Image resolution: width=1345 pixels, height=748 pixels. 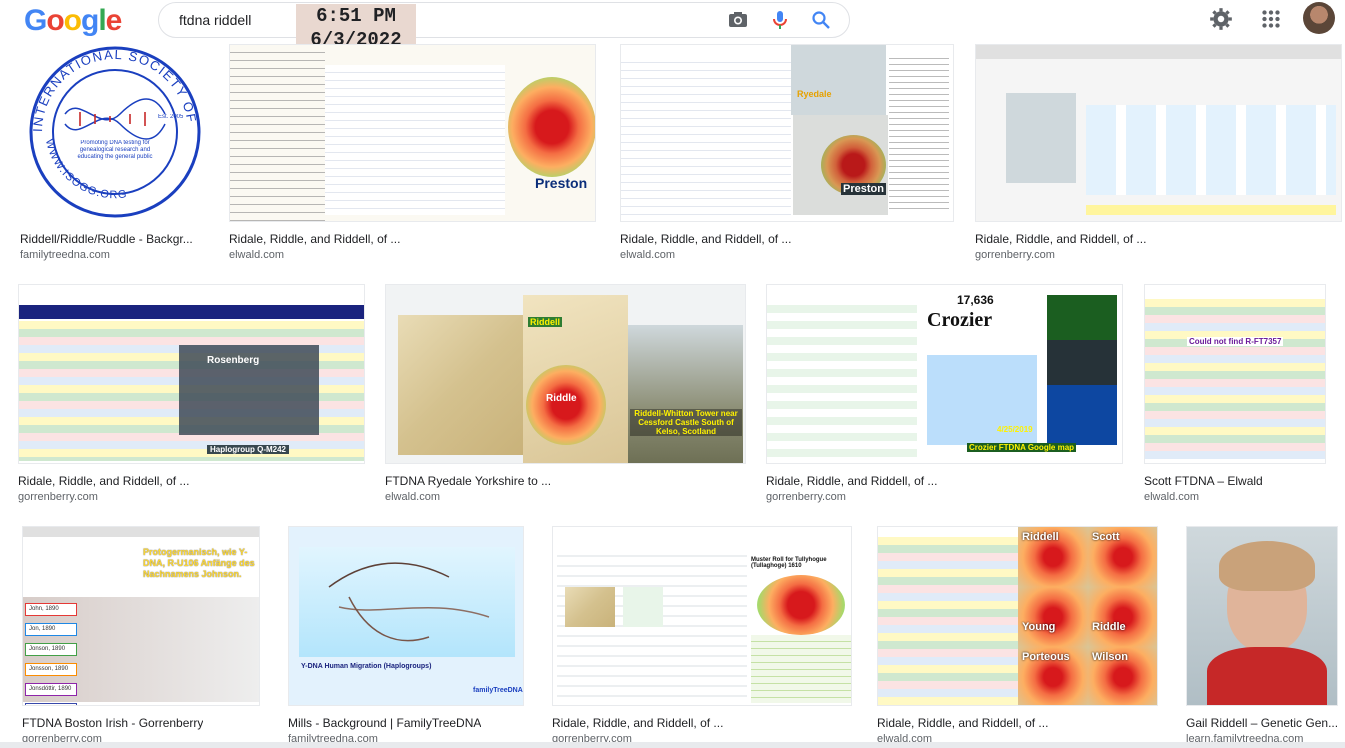 What do you see at coordinates (561, 398) in the screenshot?
I see `riddle-label: Riddle` at bounding box center [561, 398].